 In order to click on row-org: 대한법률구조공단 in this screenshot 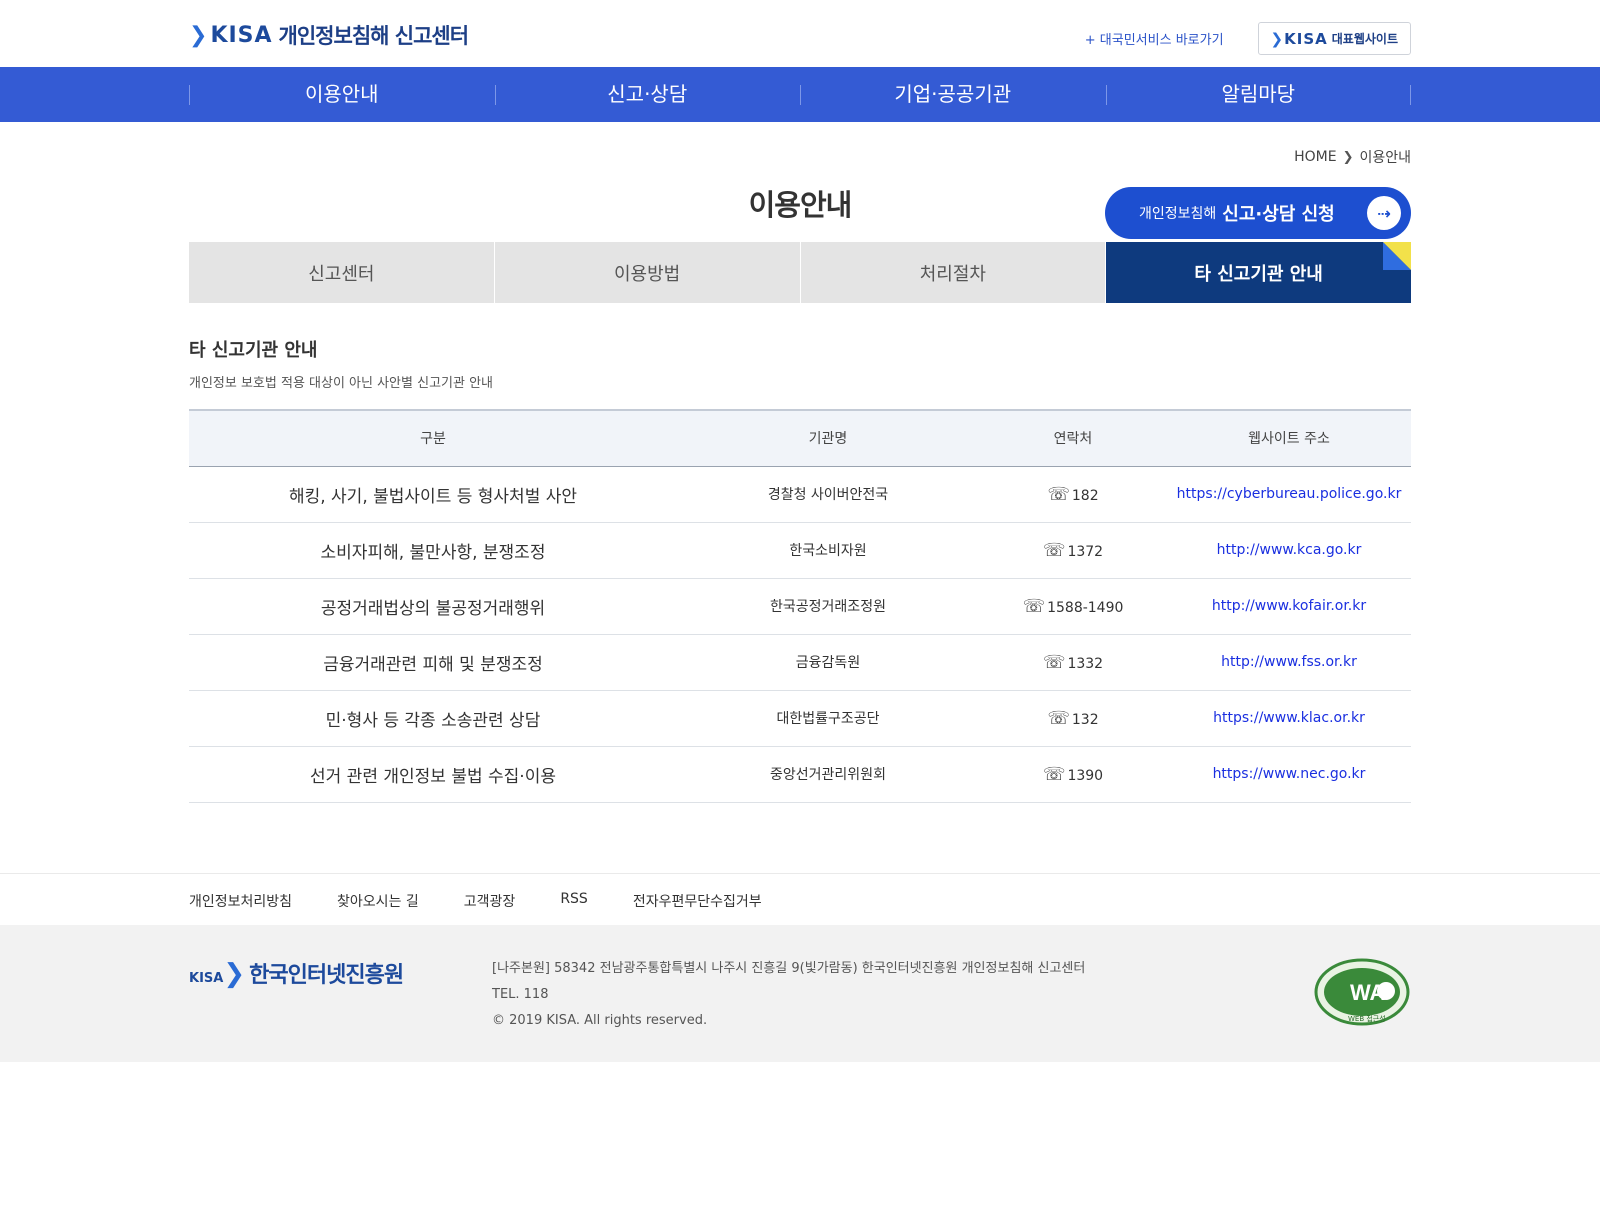, I will do `click(828, 718)`.